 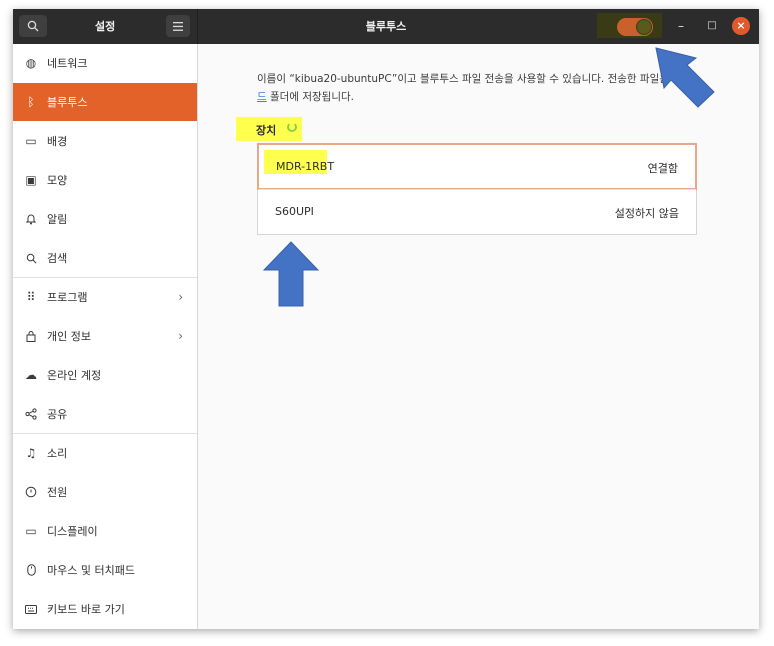 I want to click on sidebar-item-label: 블루투스, so click(x=67, y=102).